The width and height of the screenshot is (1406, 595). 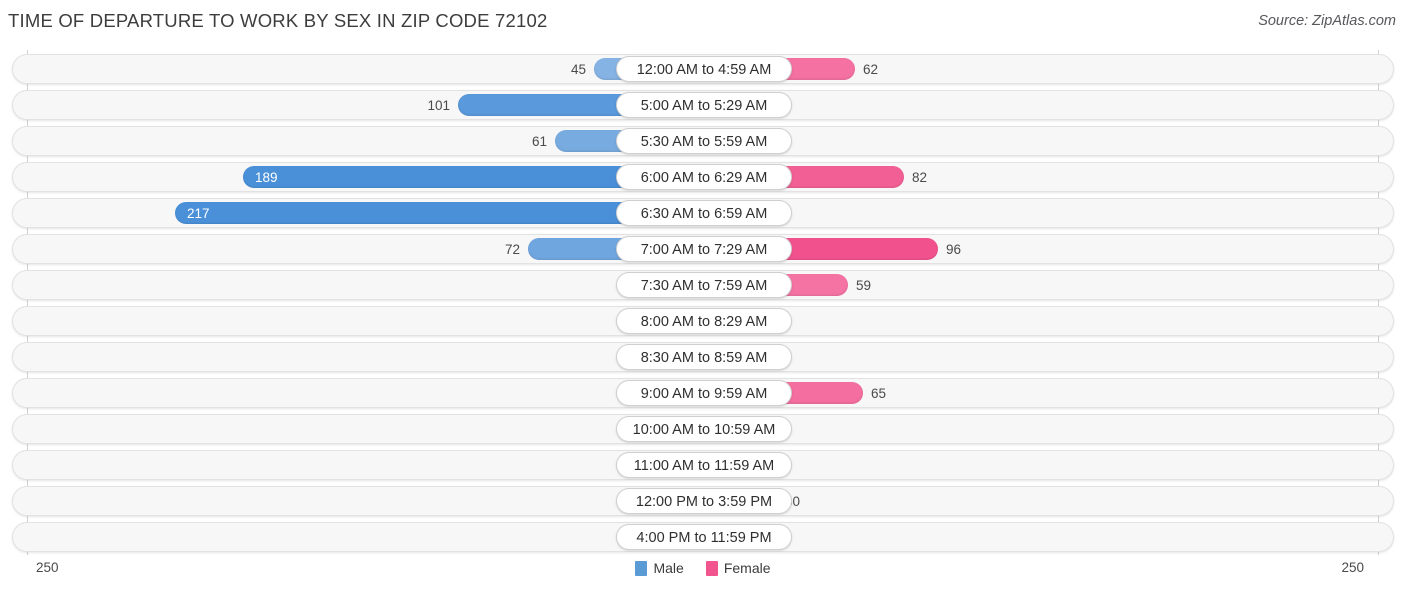 I want to click on category-label: 8:00 AM to 8:29 AM, so click(x=704, y=321).